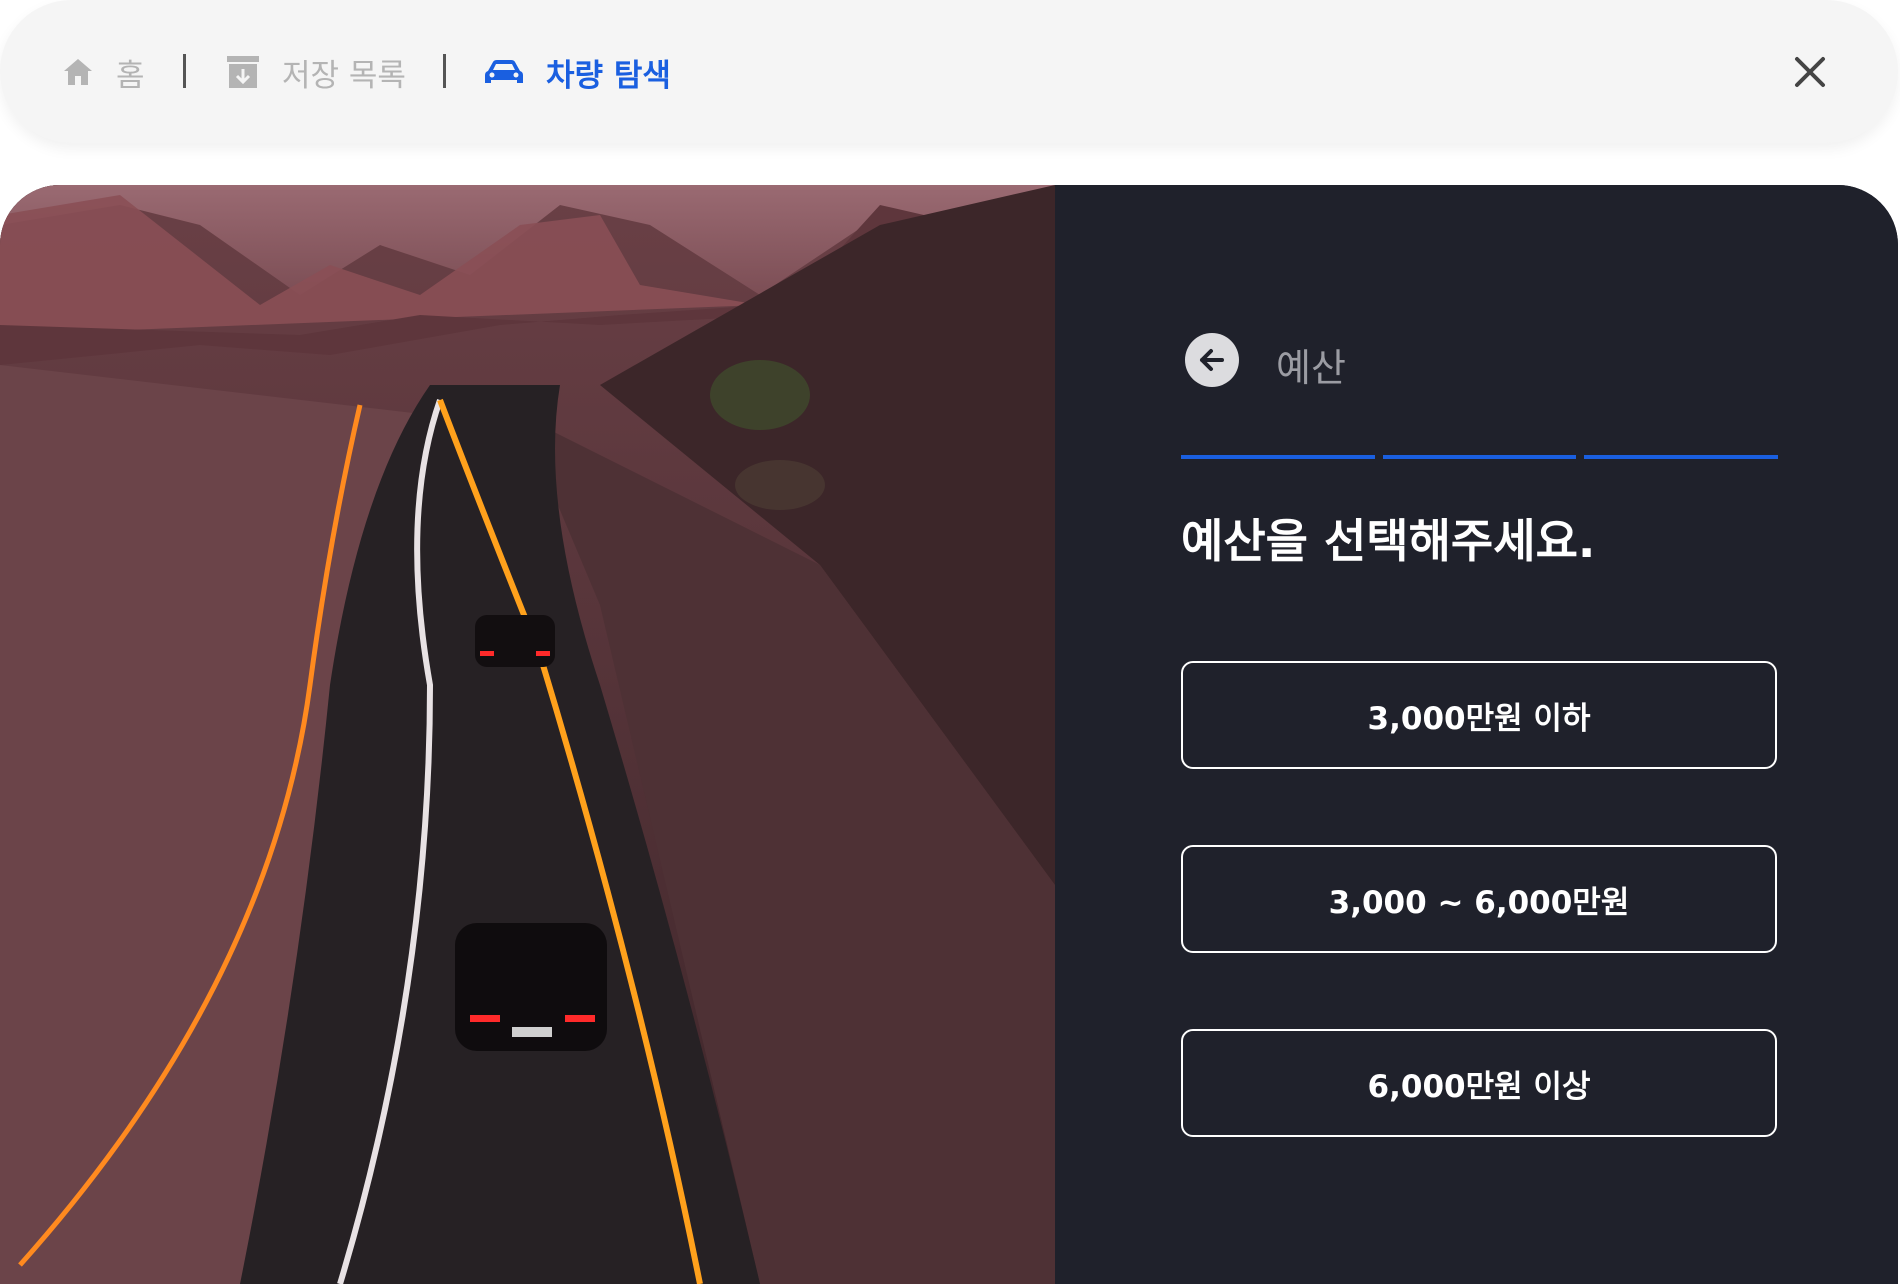  Describe the element at coordinates (78, 72) in the screenshot. I see `home-icon` at that location.